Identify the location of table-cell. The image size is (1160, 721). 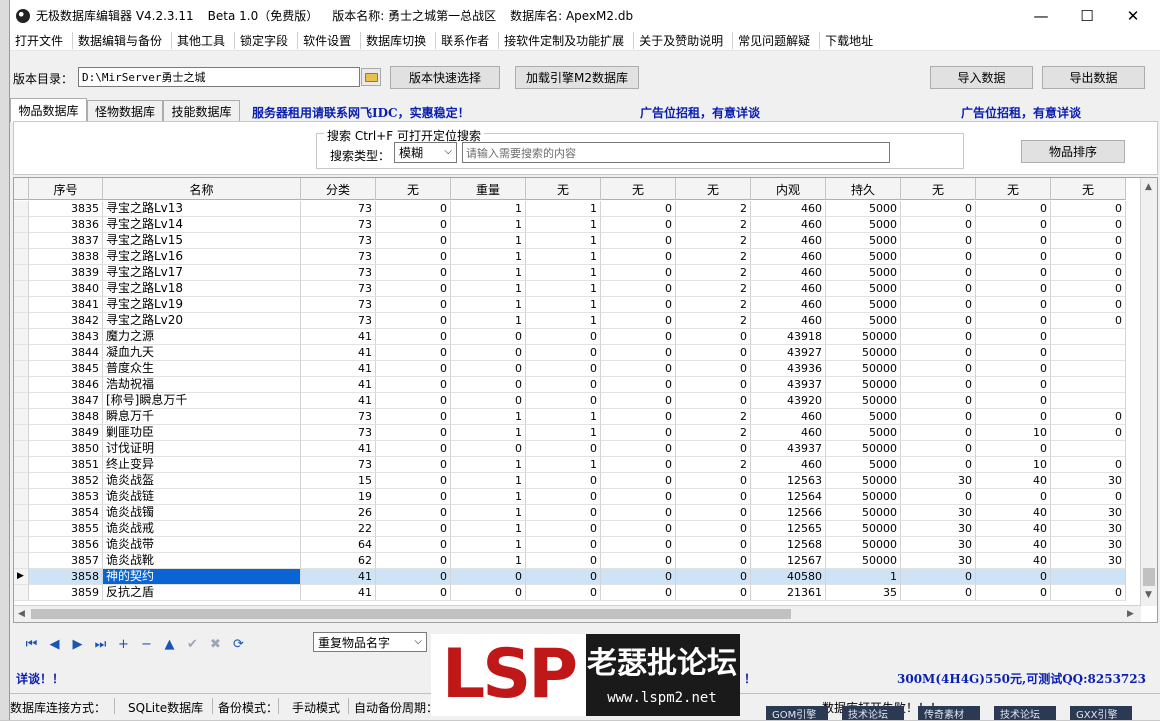
(1088, 401).